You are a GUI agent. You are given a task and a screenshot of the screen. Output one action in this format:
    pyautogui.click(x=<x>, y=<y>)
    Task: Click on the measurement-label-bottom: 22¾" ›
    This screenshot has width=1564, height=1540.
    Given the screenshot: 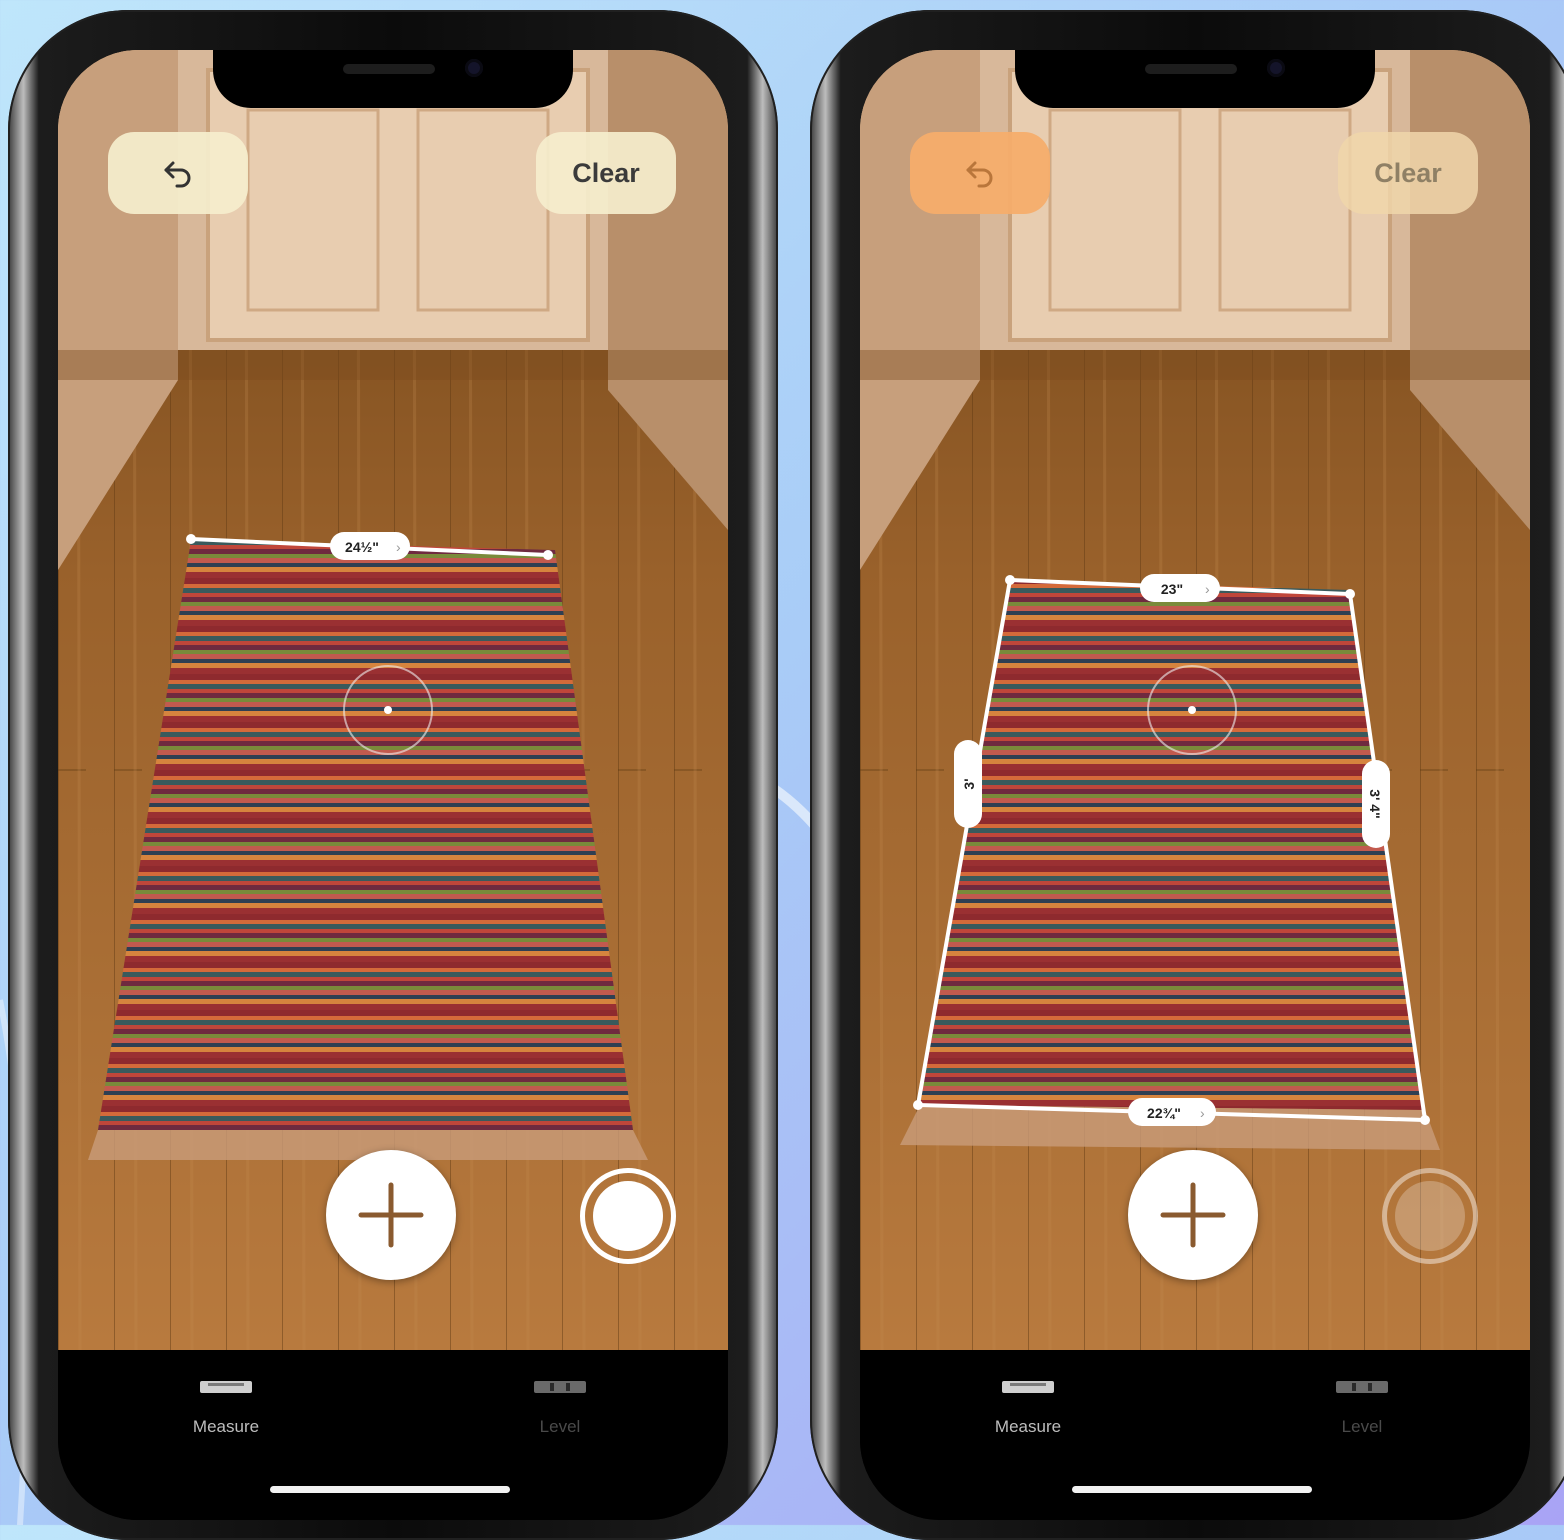 What is the action you would take?
    pyautogui.click(x=1172, y=1112)
    